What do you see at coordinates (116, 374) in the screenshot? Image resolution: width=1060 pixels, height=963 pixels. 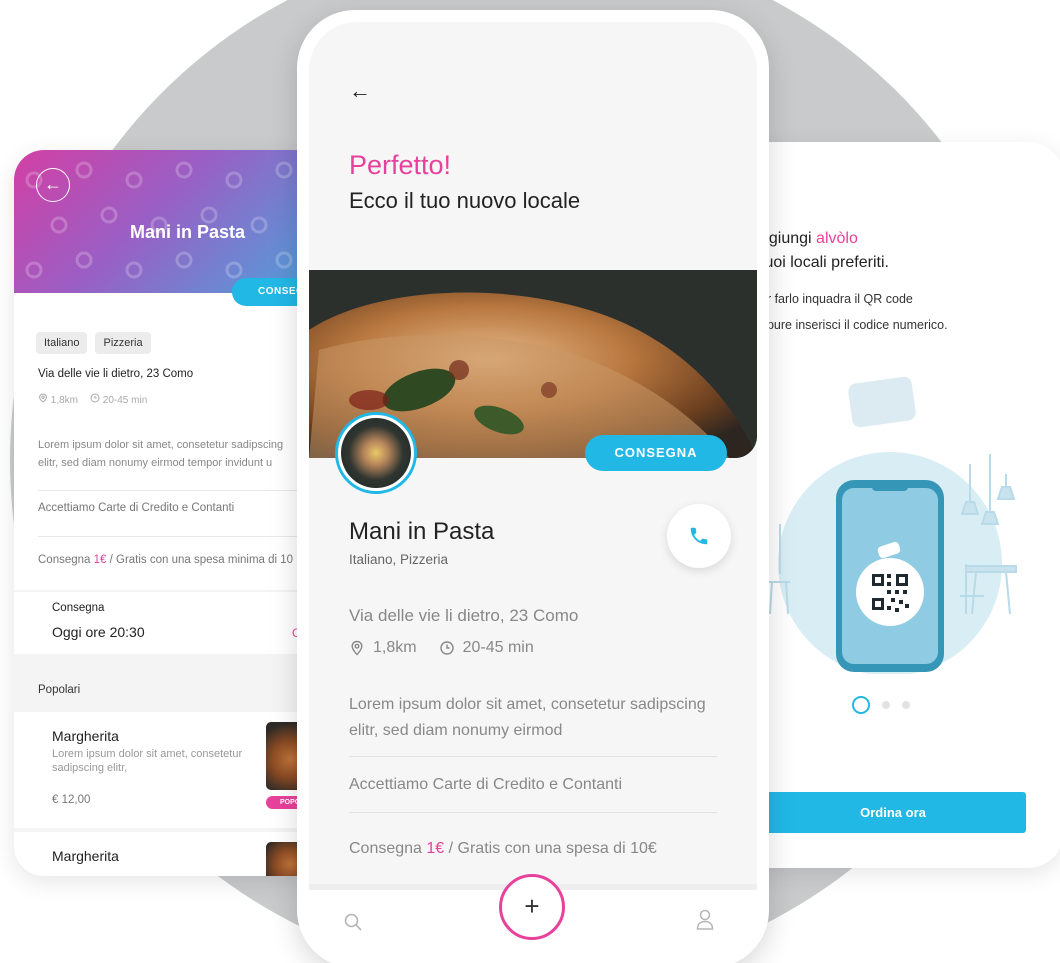 I see `restaurant-address: Via delle vie li dietro, 23 Como` at bounding box center [116, 374].